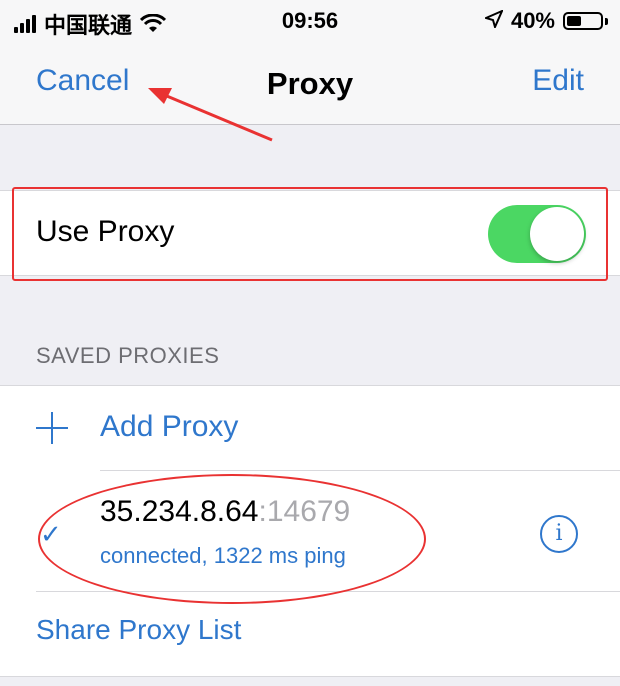  Describe the element at coordinates (210, 115) in the screenshot. I see `annotation-arrow` at that location.